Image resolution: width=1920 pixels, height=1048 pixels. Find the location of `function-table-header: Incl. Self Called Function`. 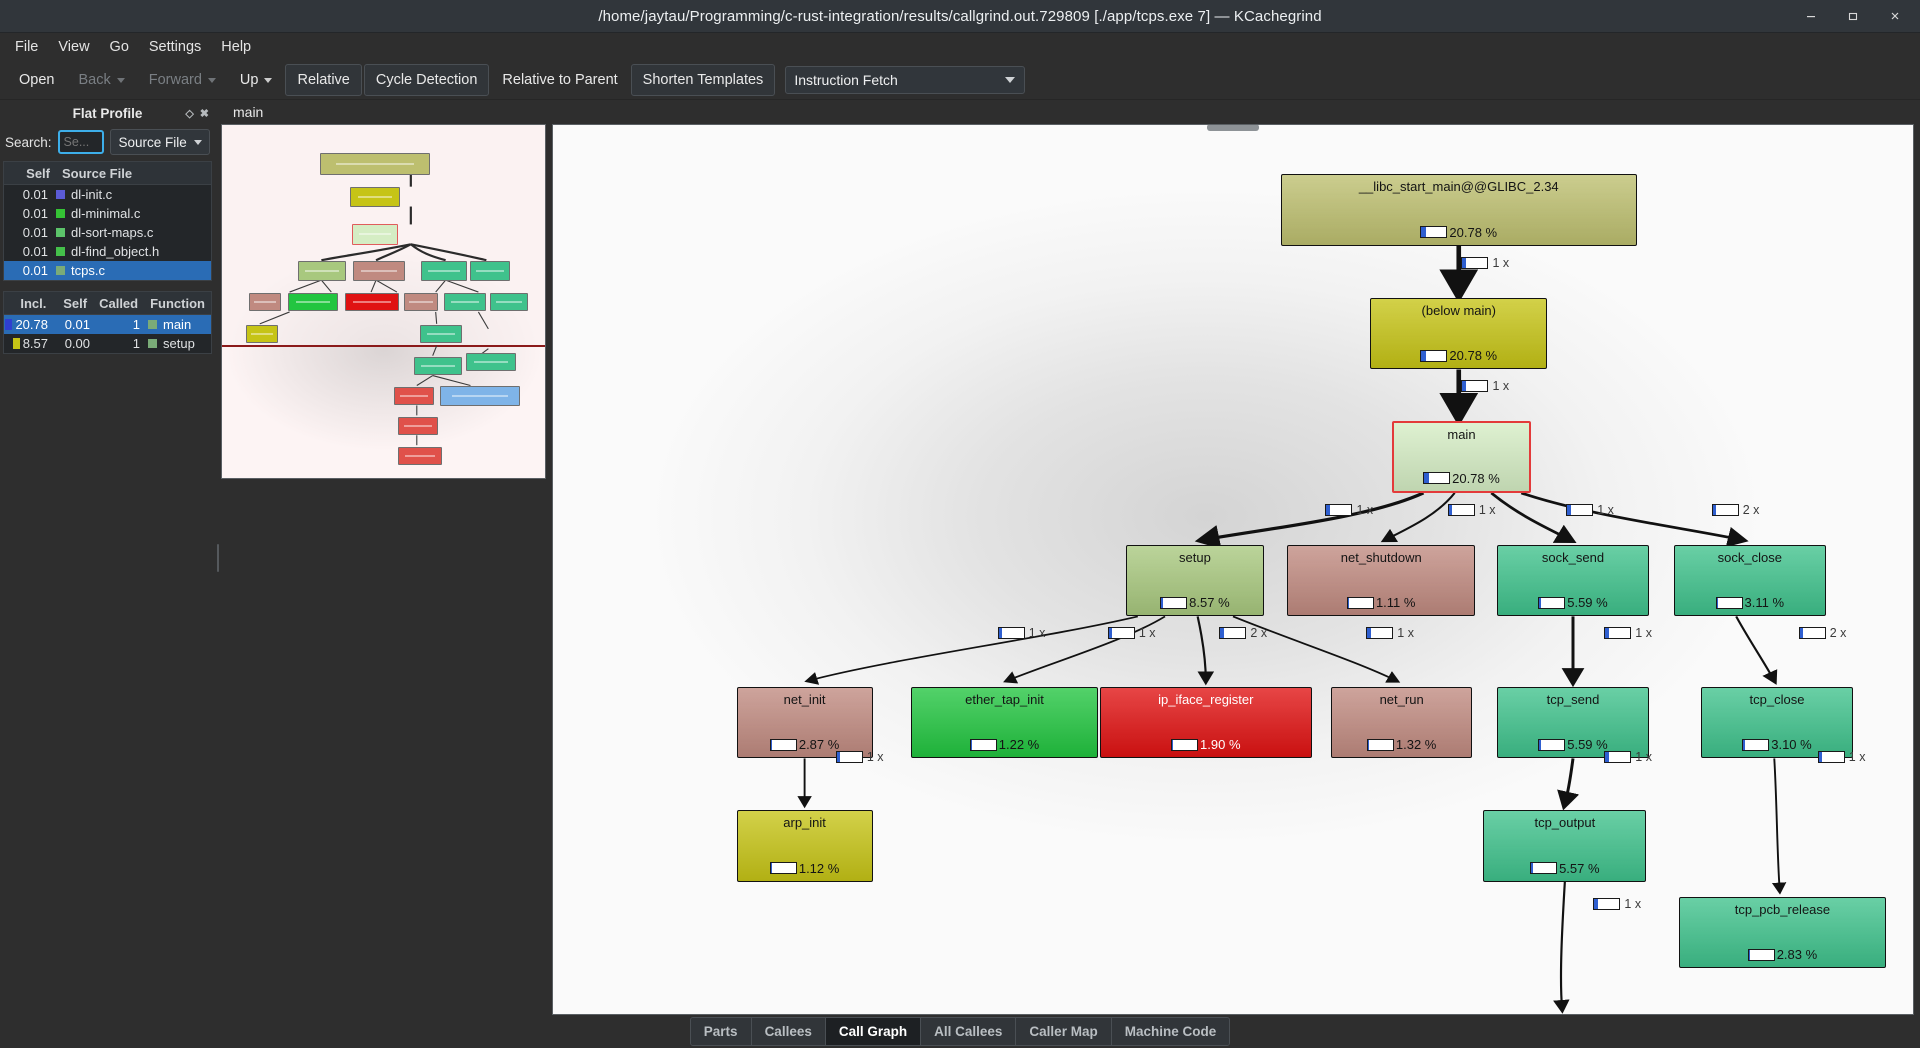

function-table-header: Incl. Self Called Function is located at coordinates (107, 303).